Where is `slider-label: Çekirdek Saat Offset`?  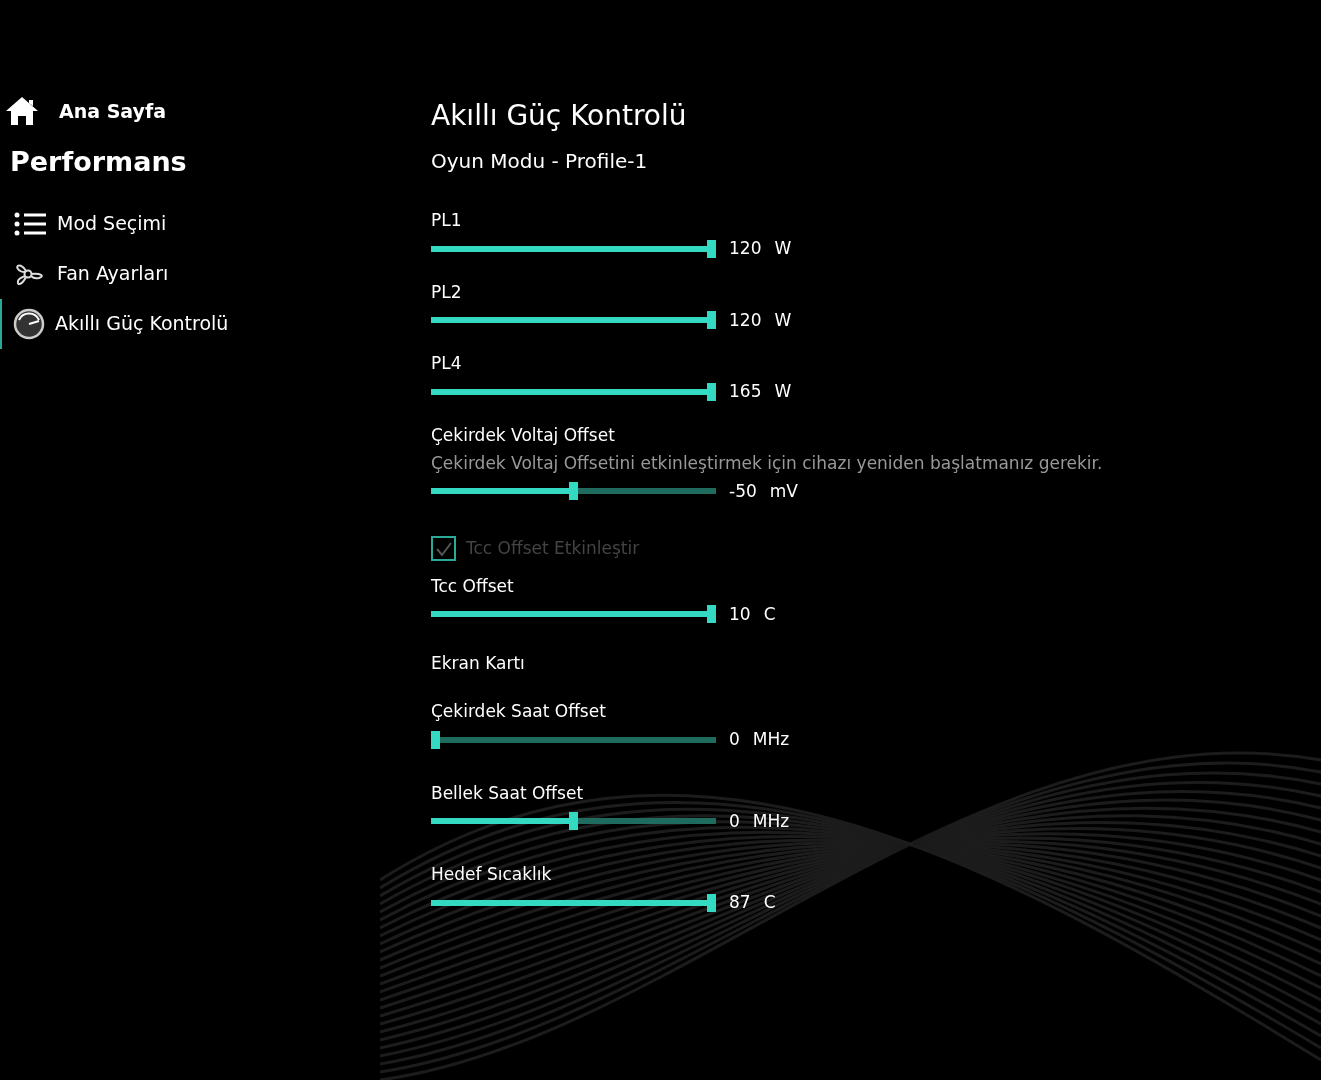
slider-label: Çekirdek Saat Offset is located at coordinates (519, 711).